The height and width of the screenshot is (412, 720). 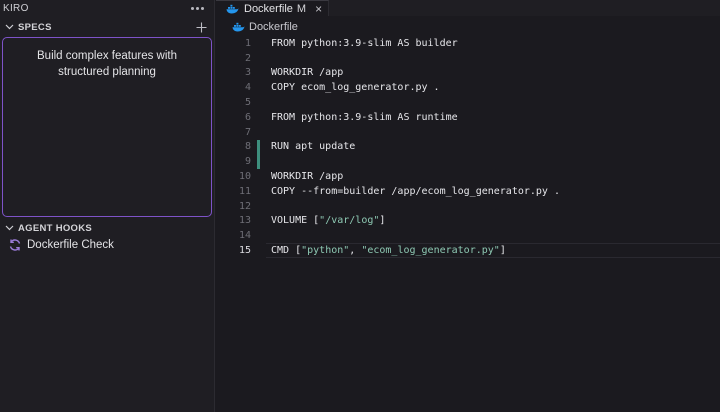 I want to click on line-number: 4, so click(x=247, y=88).